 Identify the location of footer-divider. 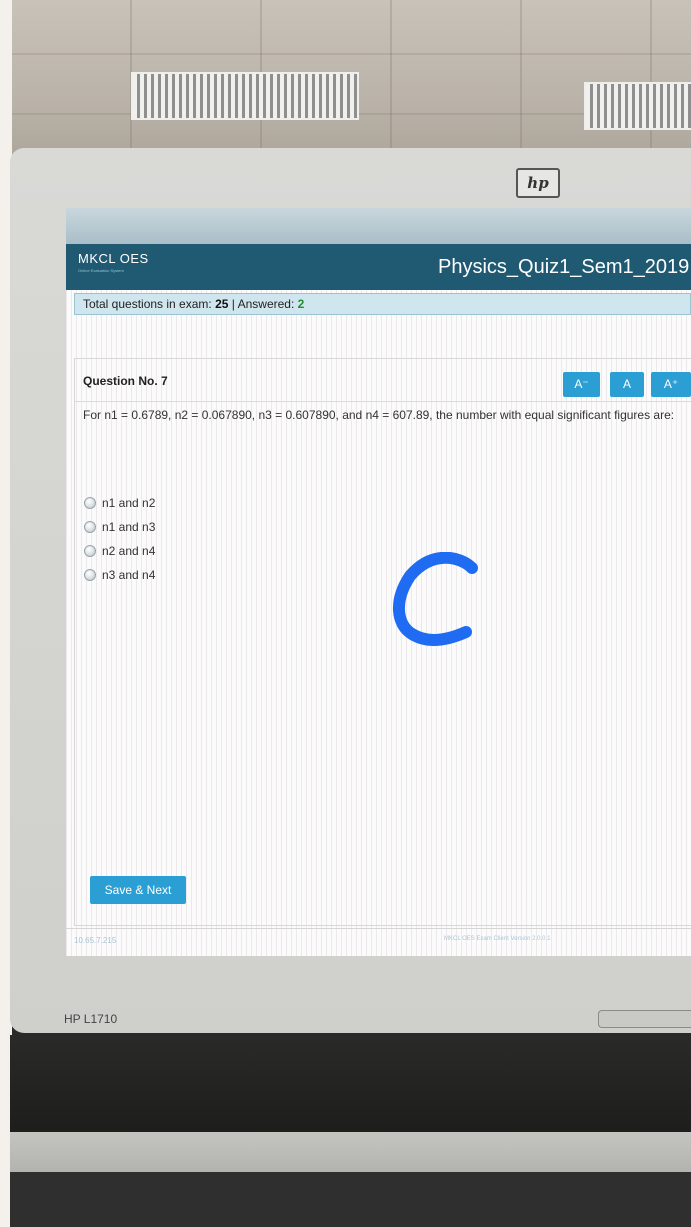
(378, 928).